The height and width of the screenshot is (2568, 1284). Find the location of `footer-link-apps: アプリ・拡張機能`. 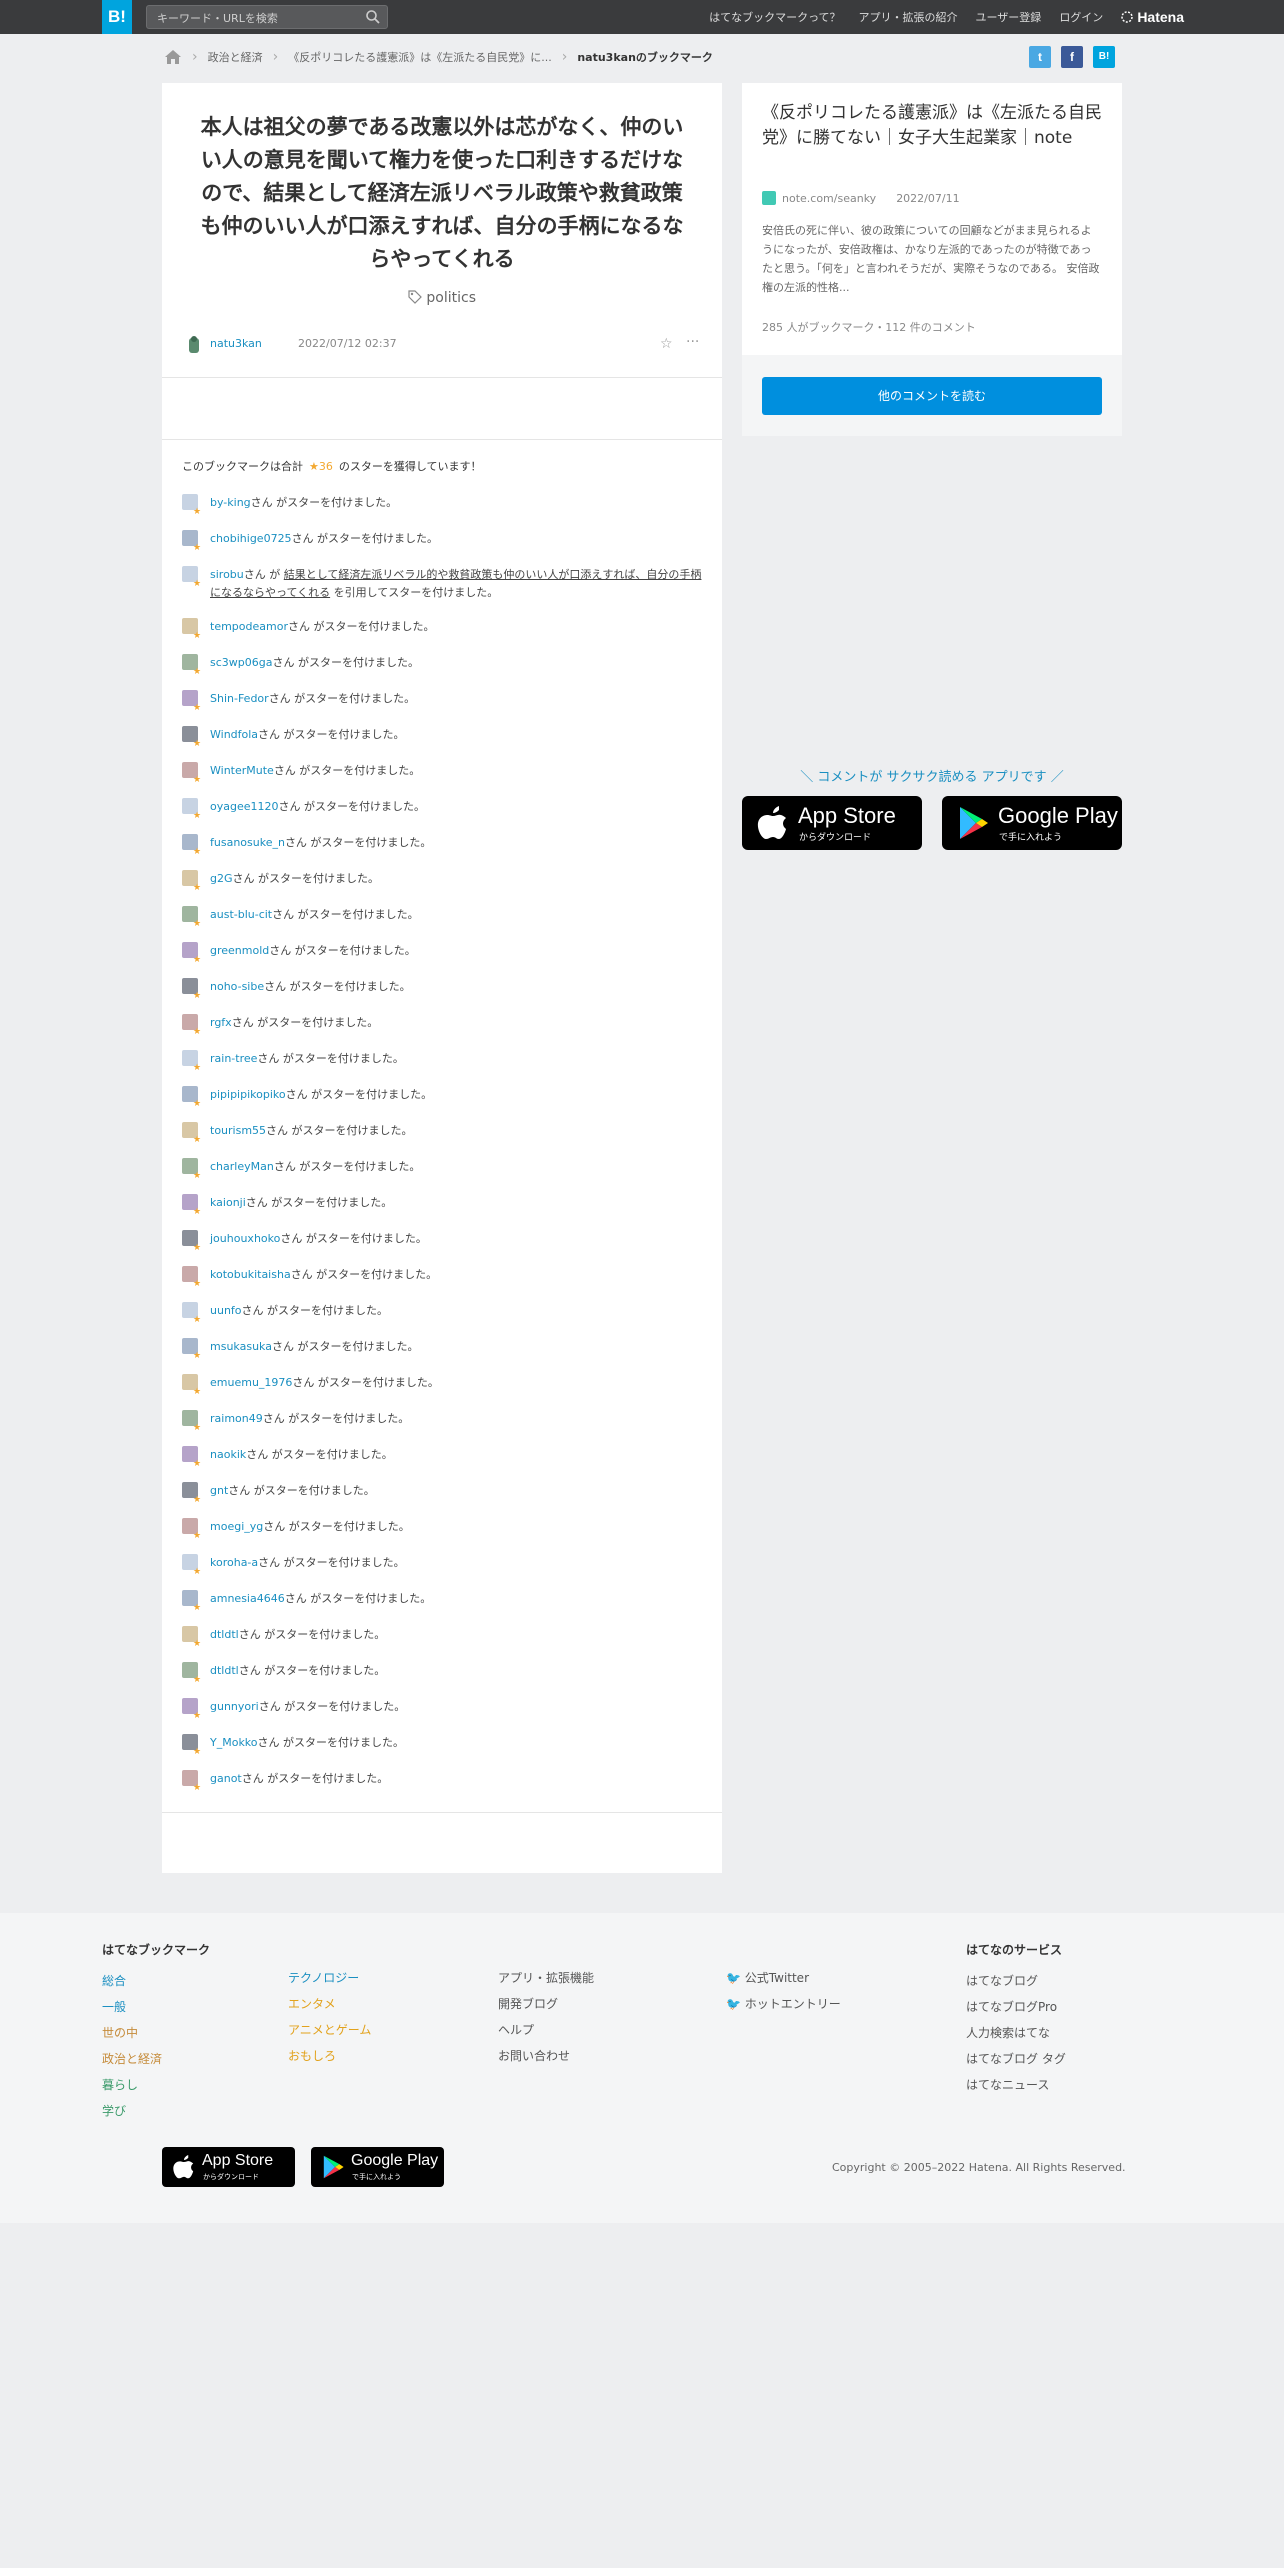

footer-link-apps: アプリ・拡張機能 is located at coordinates (546, 1977).